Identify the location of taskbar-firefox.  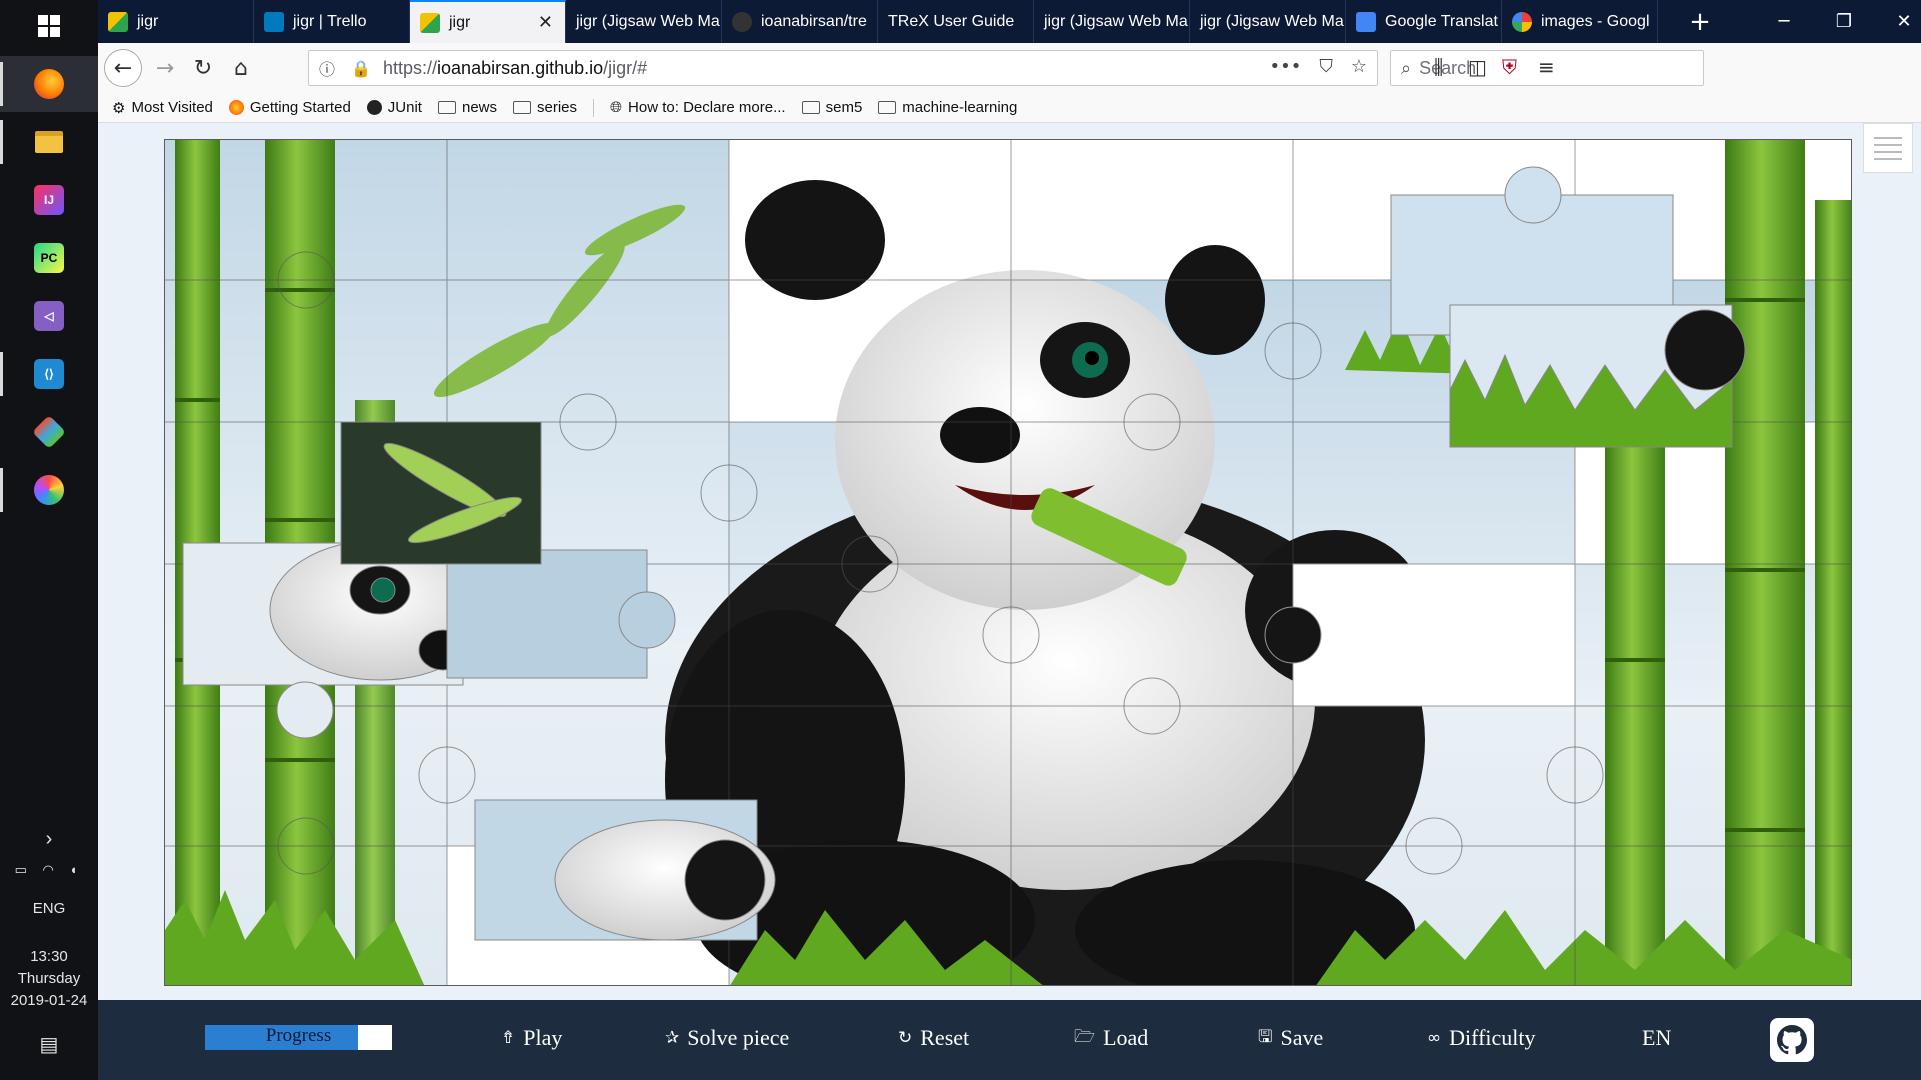
(49, 84).